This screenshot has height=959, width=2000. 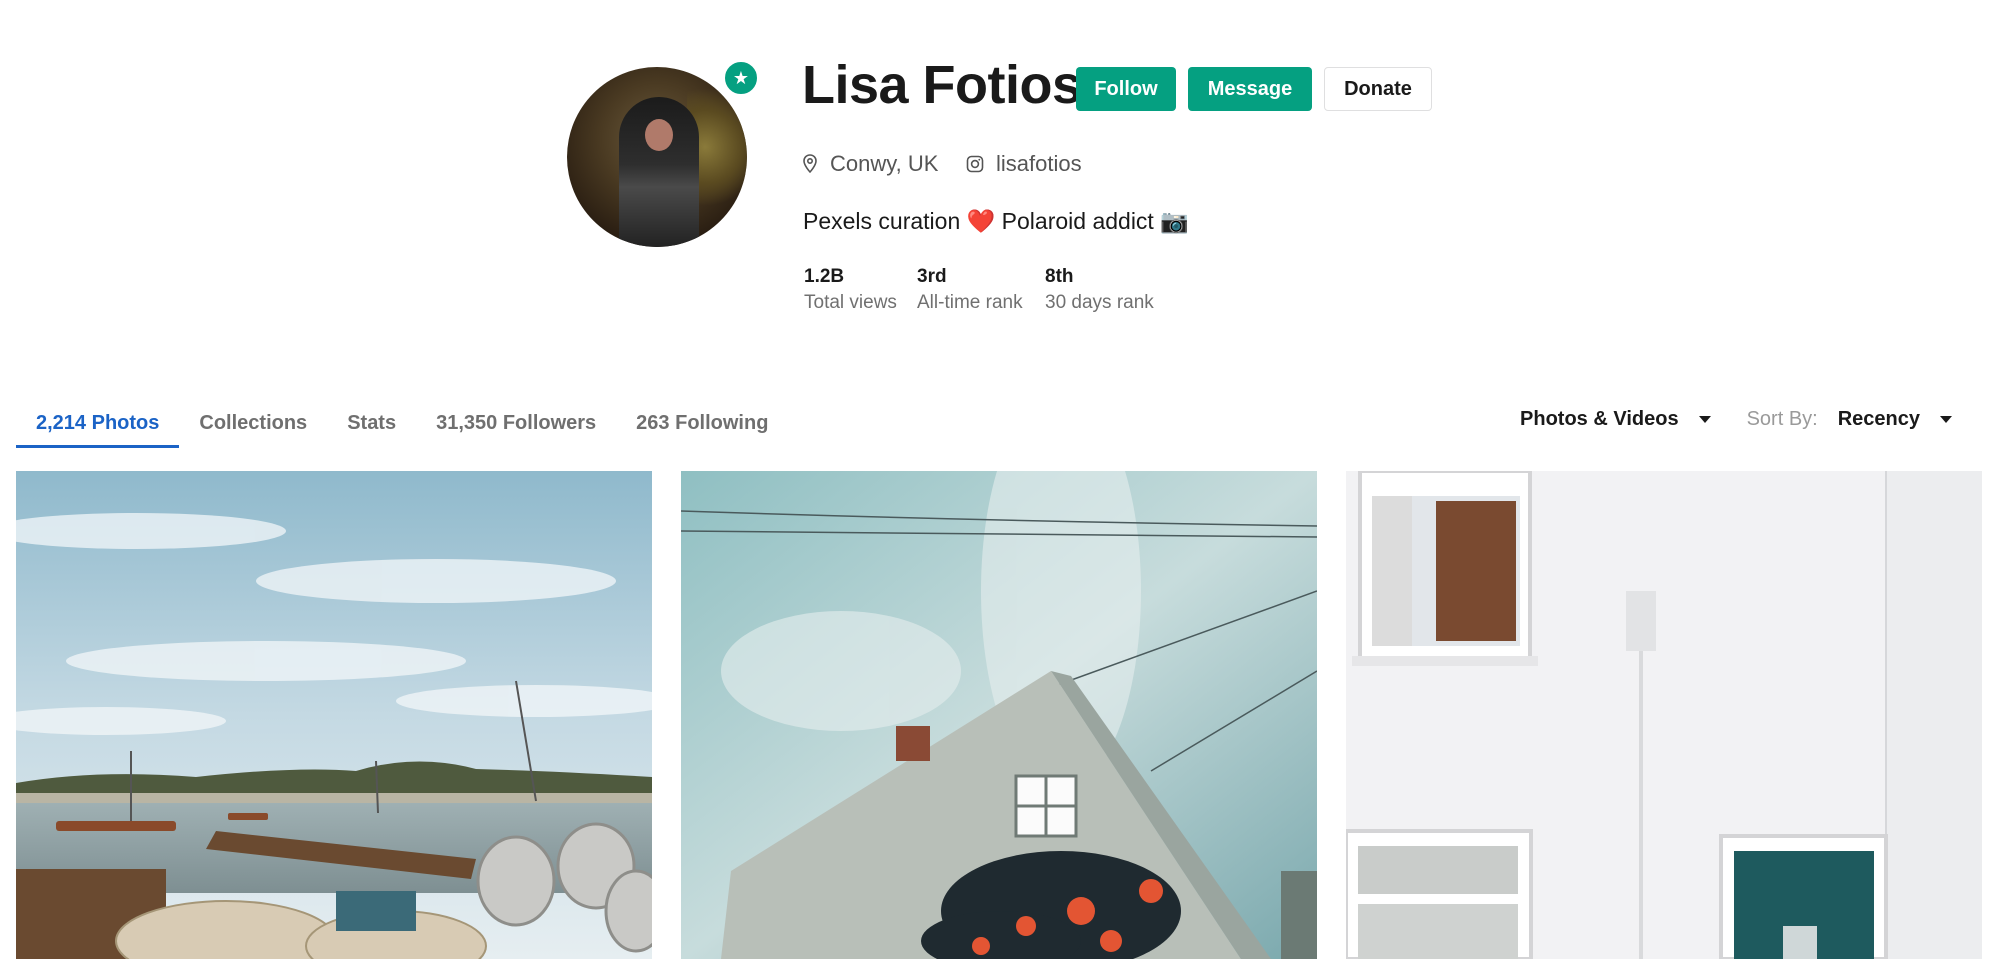 I want to click on location: Conwy, UK, so click(x=870, y=164).